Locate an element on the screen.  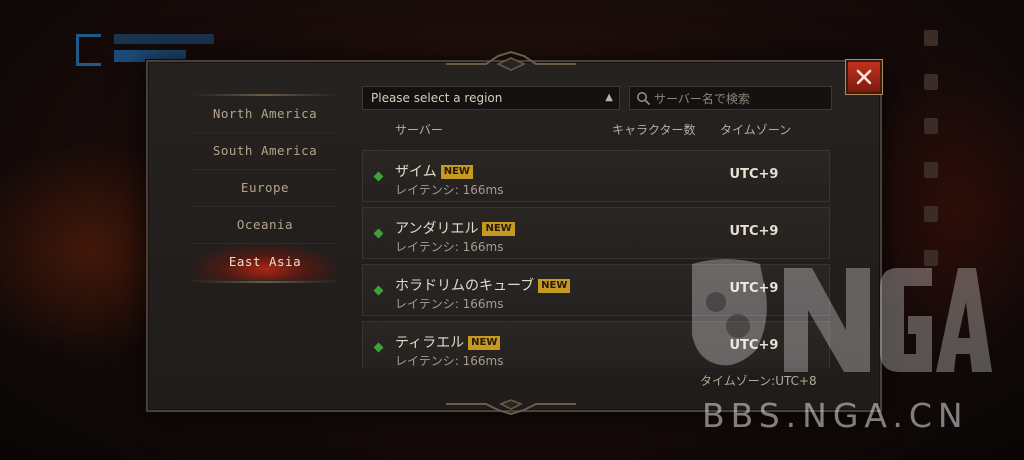
nga-logo-watermark is located at coordinates (842, 315).